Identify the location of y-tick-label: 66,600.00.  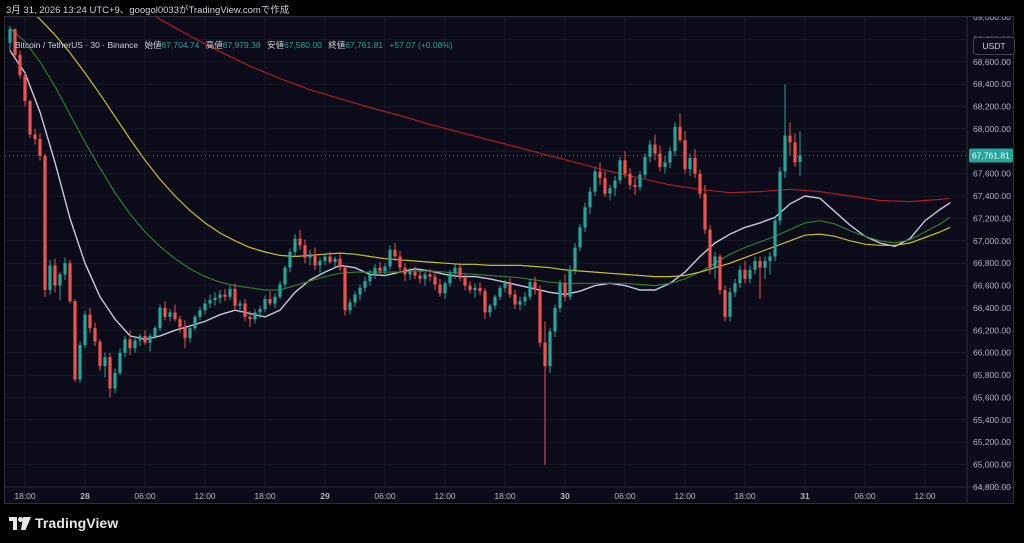
(992, 286).